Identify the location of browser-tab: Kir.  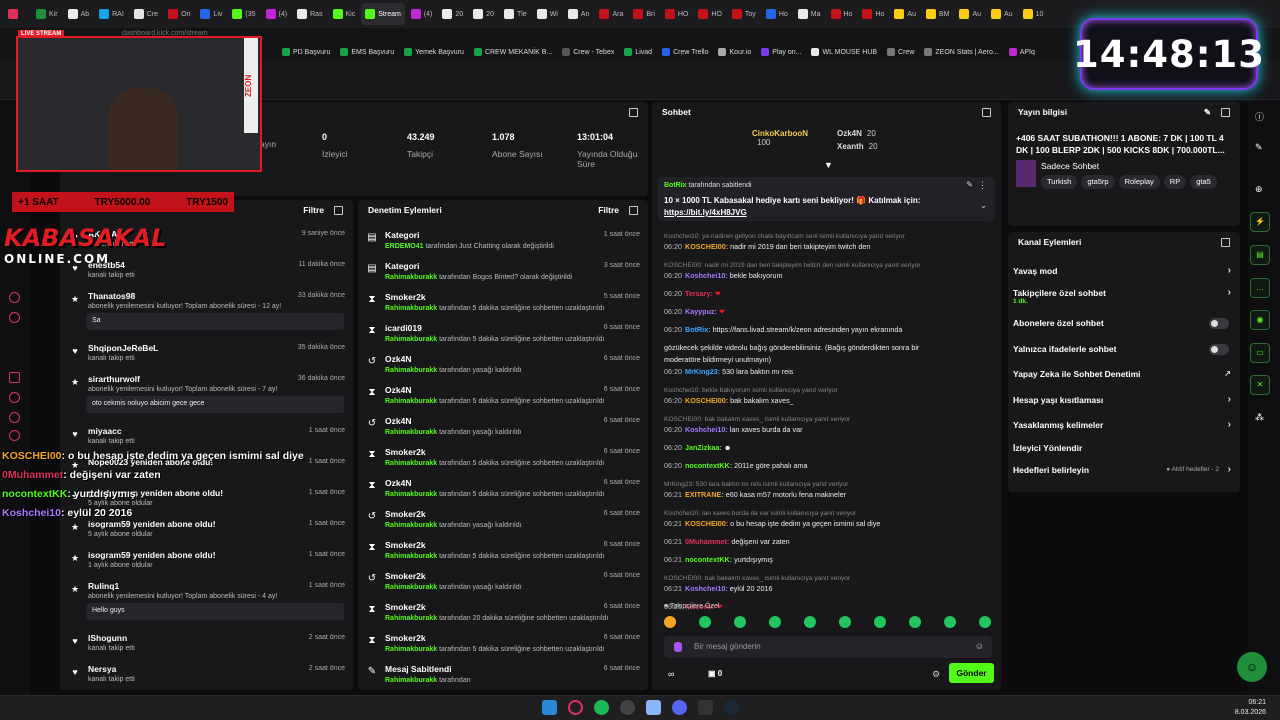
(47, 14).